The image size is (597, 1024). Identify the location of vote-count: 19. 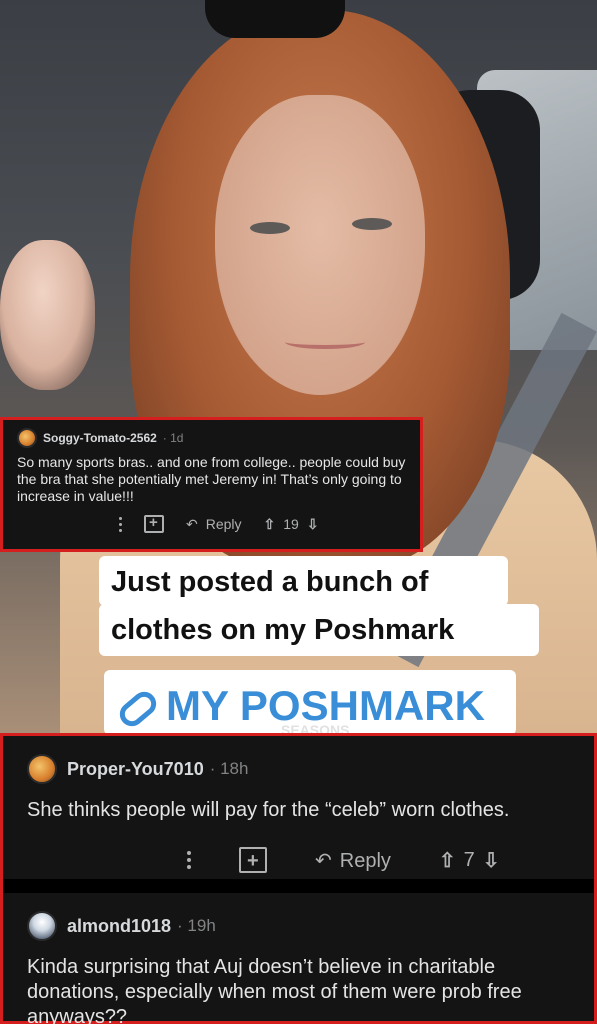
(291, 524).